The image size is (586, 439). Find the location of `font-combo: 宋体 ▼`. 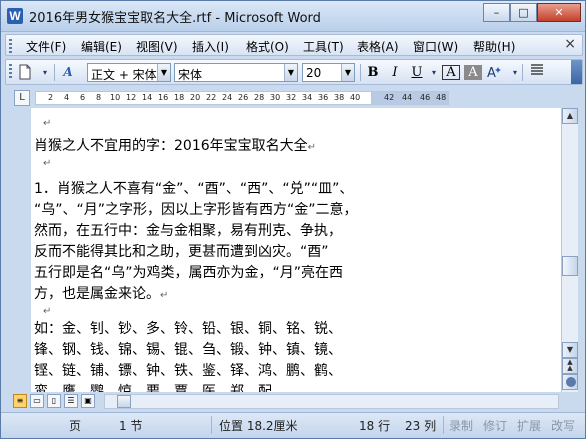

font-combo: 宋体 ▼ is located at coordinates (236, 72).